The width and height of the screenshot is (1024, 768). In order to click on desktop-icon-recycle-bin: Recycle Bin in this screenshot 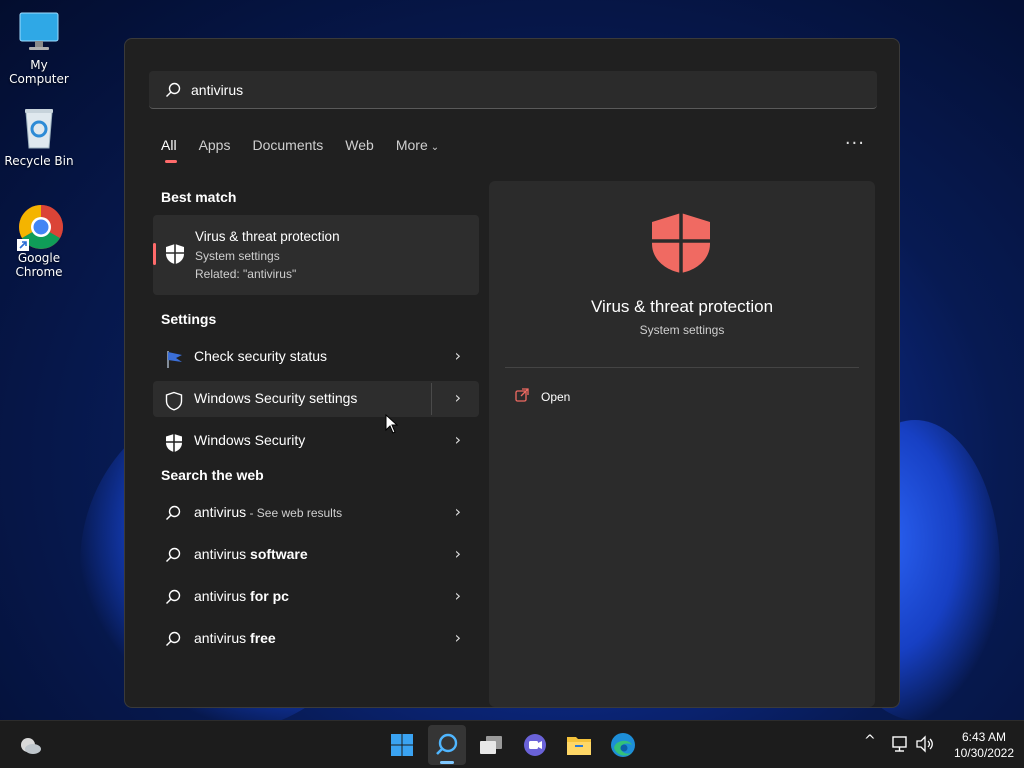, I will do `click(39, 137)`.